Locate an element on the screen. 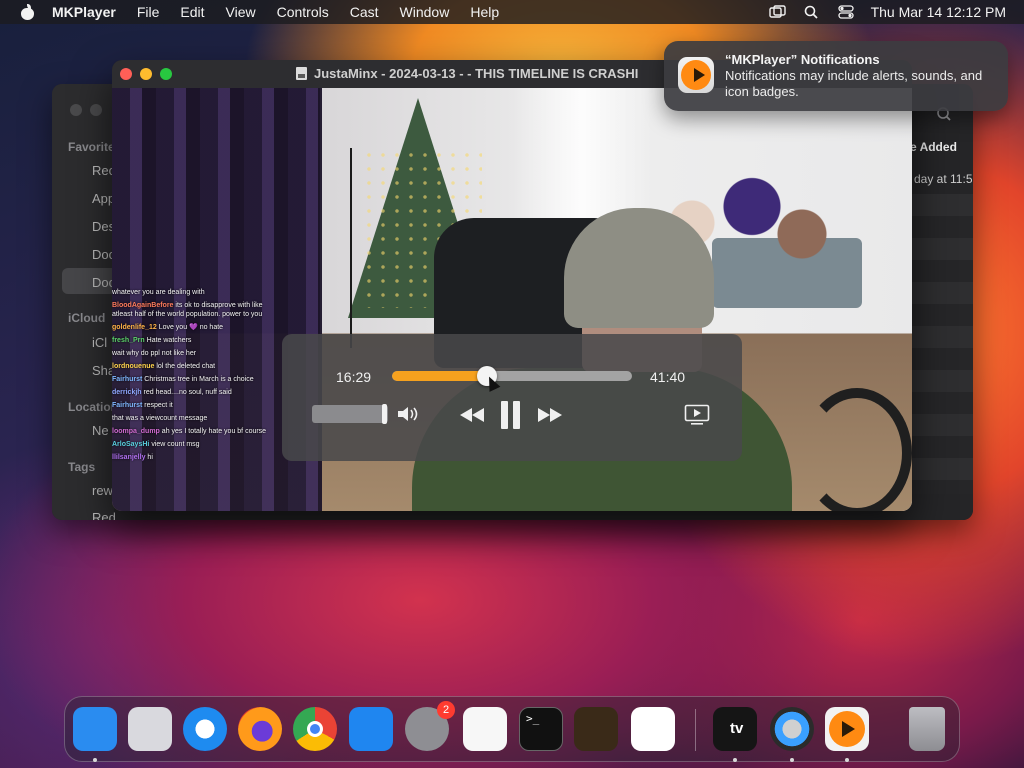  document-icon is located at coordinates (301, 73).